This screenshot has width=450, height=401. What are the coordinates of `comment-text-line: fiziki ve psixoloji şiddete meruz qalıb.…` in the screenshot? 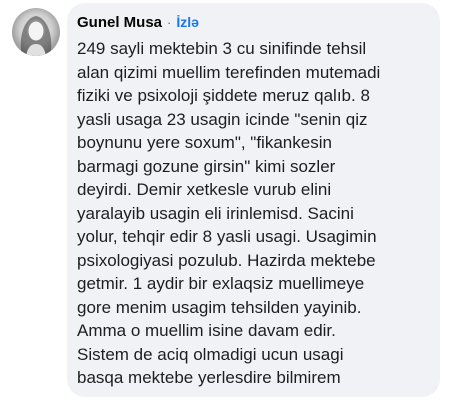 It's located at (223, 95).